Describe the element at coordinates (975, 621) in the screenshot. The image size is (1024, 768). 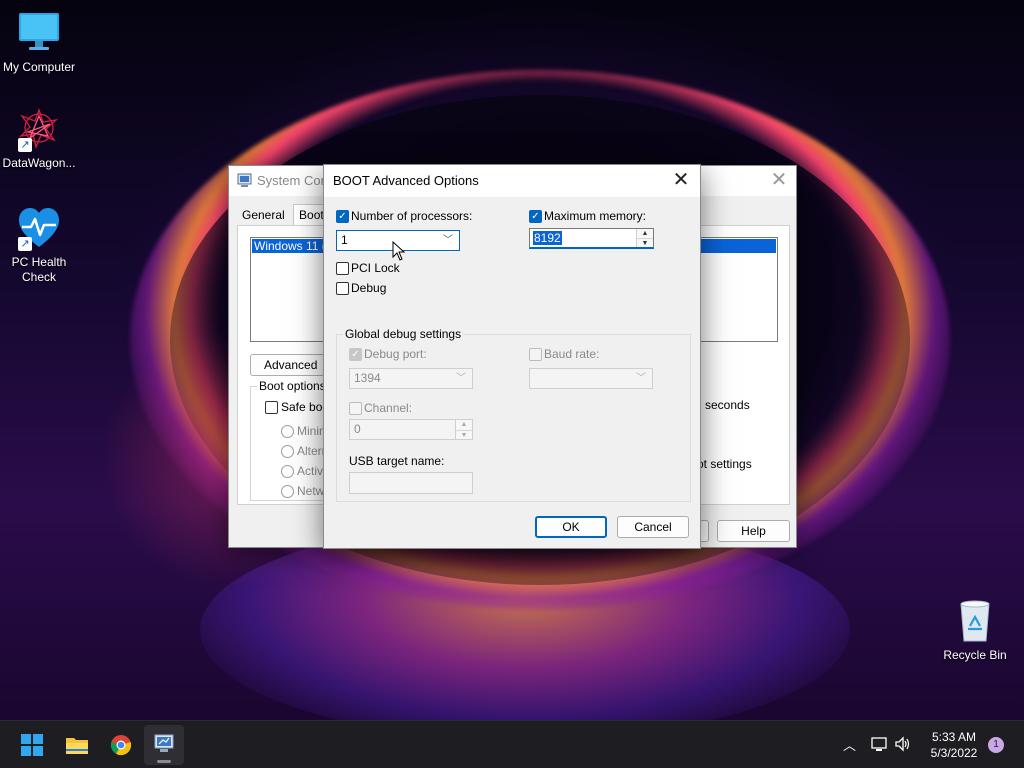
I see `recycle-bin-icon` at that location.